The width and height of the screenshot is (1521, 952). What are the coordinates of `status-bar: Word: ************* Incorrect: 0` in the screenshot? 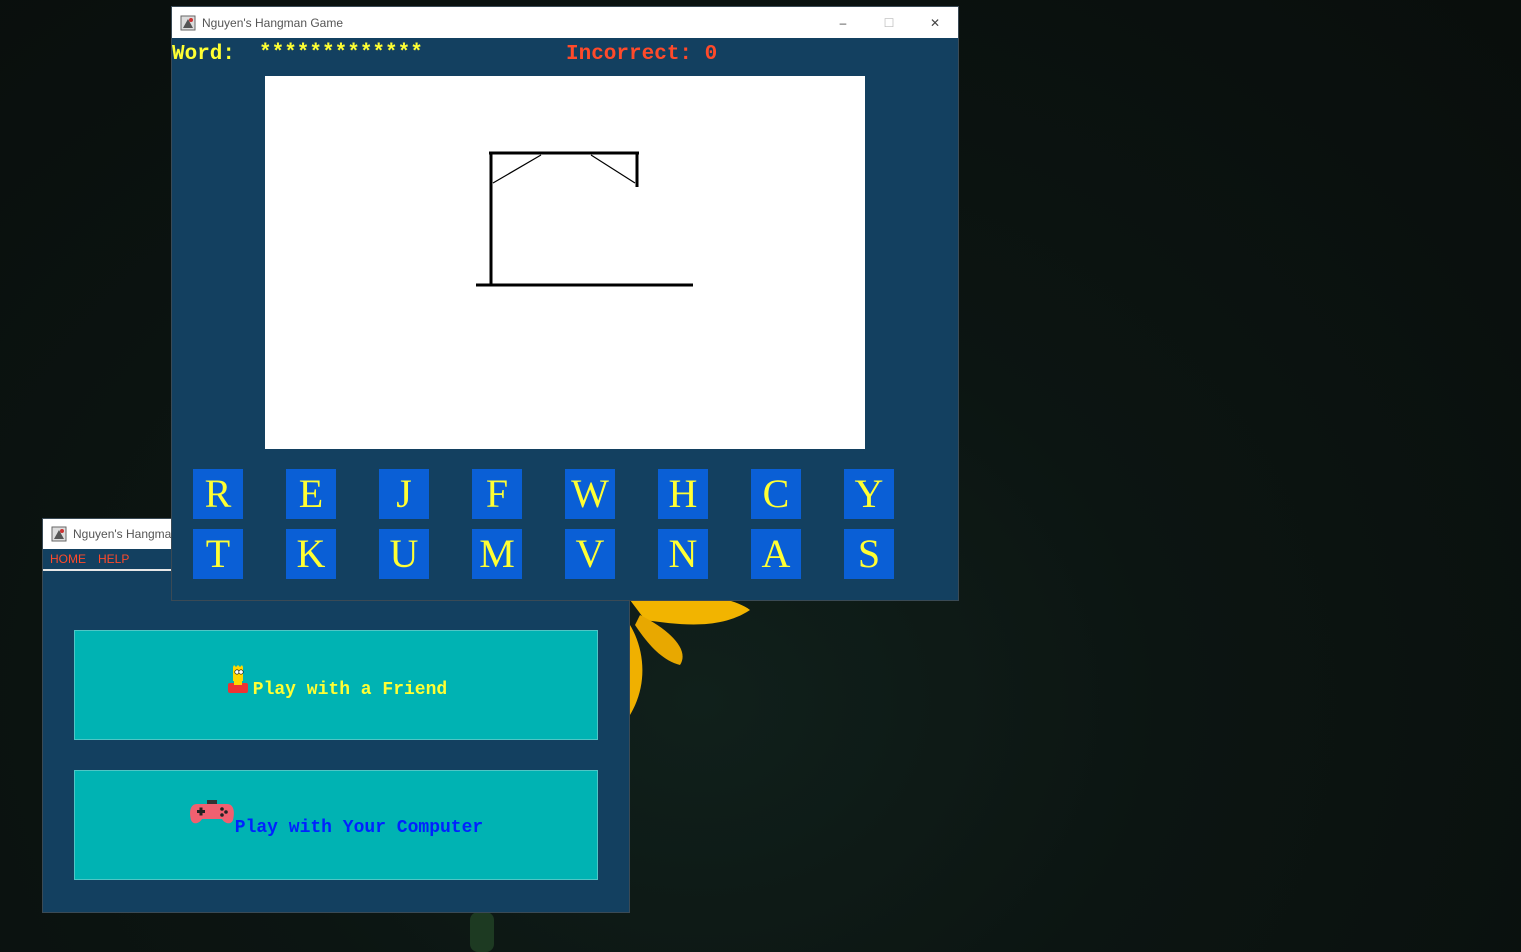 It's located at (565, 57).